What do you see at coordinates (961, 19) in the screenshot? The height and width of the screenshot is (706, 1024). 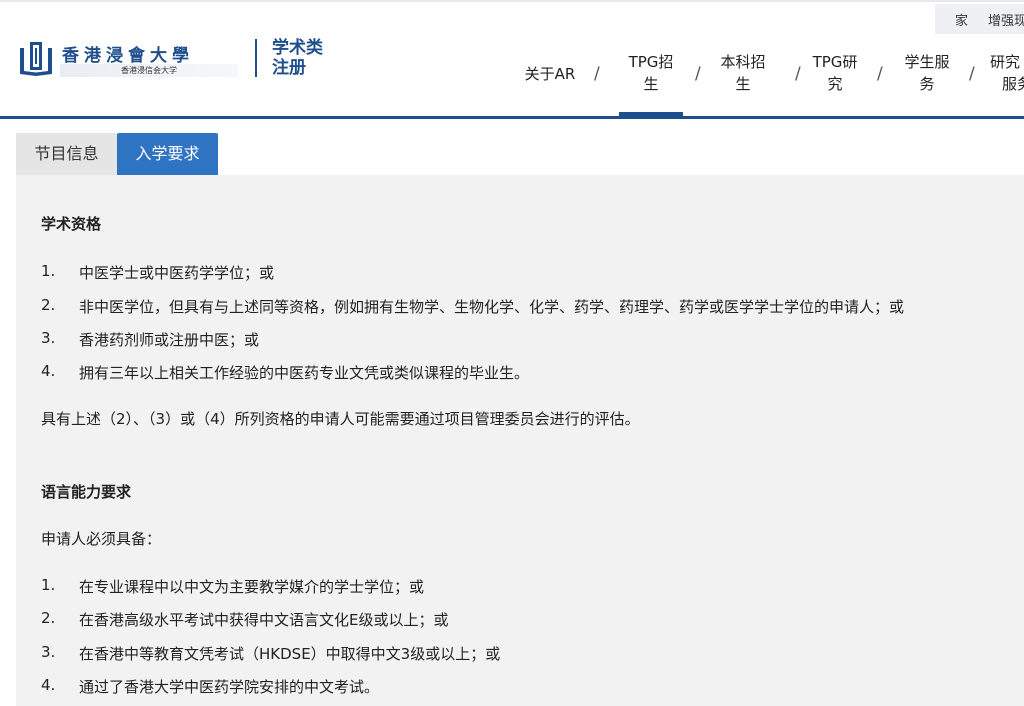 I see `utility-link-home: 家` at bounding box center [961, 19].